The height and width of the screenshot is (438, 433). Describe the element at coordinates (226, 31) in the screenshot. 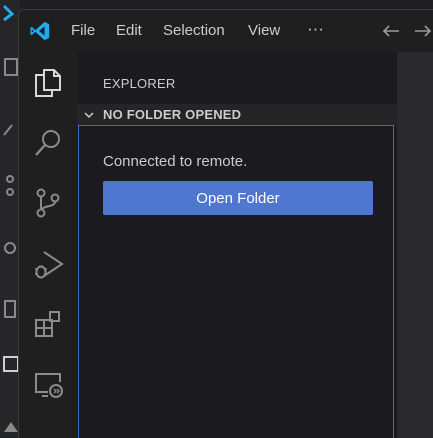

I see `title-bar: File Edit Selection View ···` at that location.